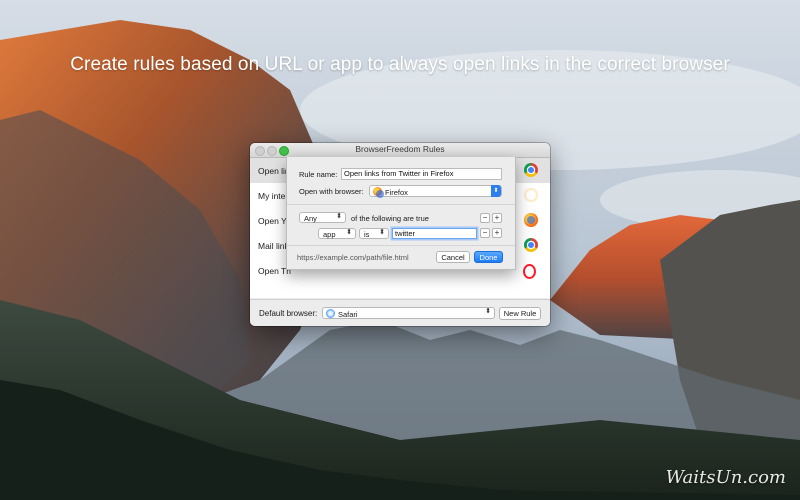 The width and height of the screenshot is (800, 500). Describe the element at coordinates (273, 246) in the screenshot. I see `rule-label: Mail link` at that location.